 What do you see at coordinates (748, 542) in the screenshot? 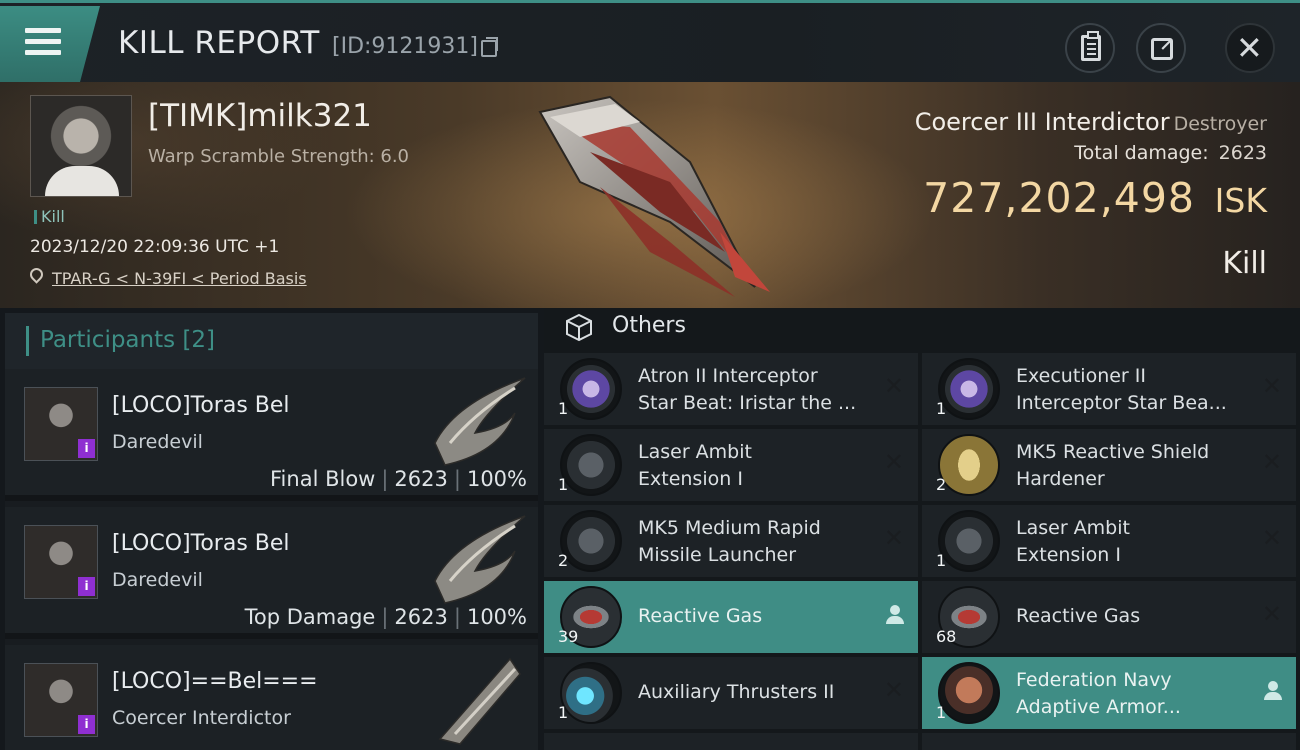
I see `item-name: MK5 Medium Rapid Missile Launcher` at bounding box center [748, 542].